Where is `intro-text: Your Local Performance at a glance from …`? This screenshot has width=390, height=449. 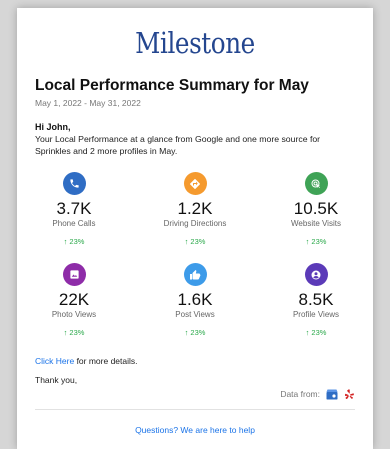 intro-text: Your Local Performance at a glance from … is located at coordinates (178, 145).